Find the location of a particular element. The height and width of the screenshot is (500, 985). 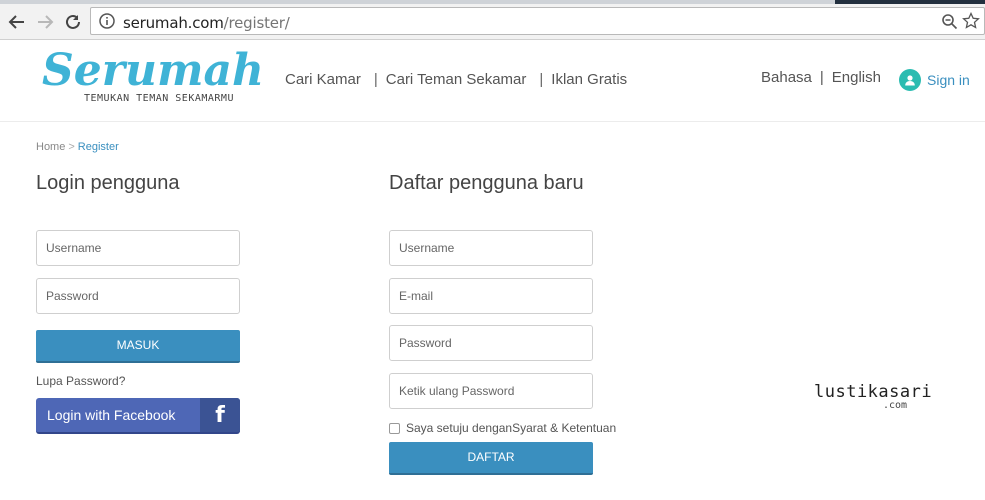

forward-button is located at coordinates (45, 22).